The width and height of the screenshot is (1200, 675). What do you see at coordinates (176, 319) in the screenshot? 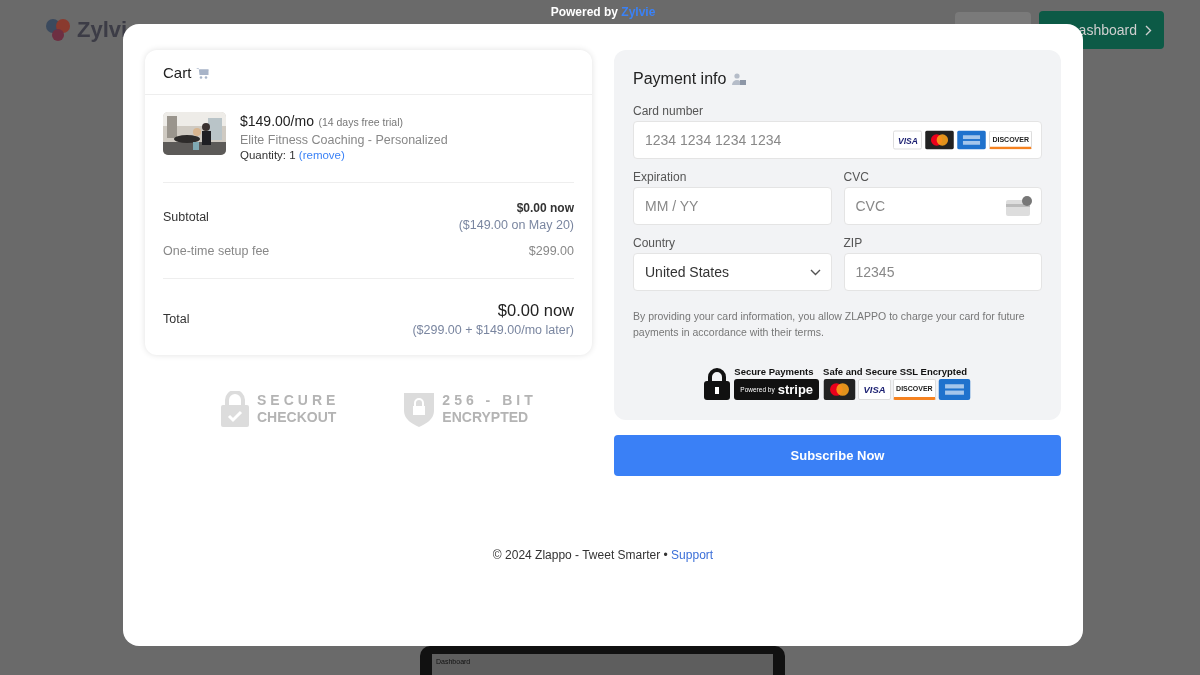
I see `total-label: Total` at bounding box center [176, 319].